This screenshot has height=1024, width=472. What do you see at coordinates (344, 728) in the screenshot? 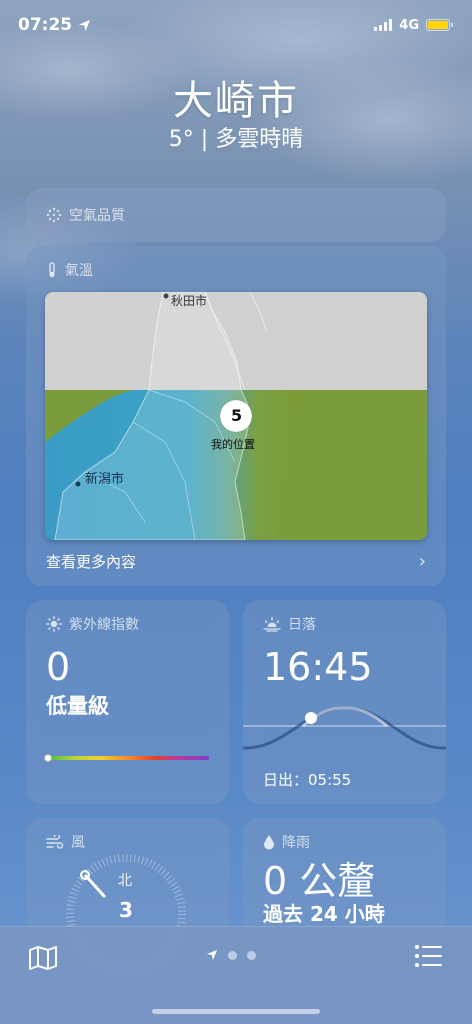
I see `sun-path-graph` at bounding box center [344, 728].